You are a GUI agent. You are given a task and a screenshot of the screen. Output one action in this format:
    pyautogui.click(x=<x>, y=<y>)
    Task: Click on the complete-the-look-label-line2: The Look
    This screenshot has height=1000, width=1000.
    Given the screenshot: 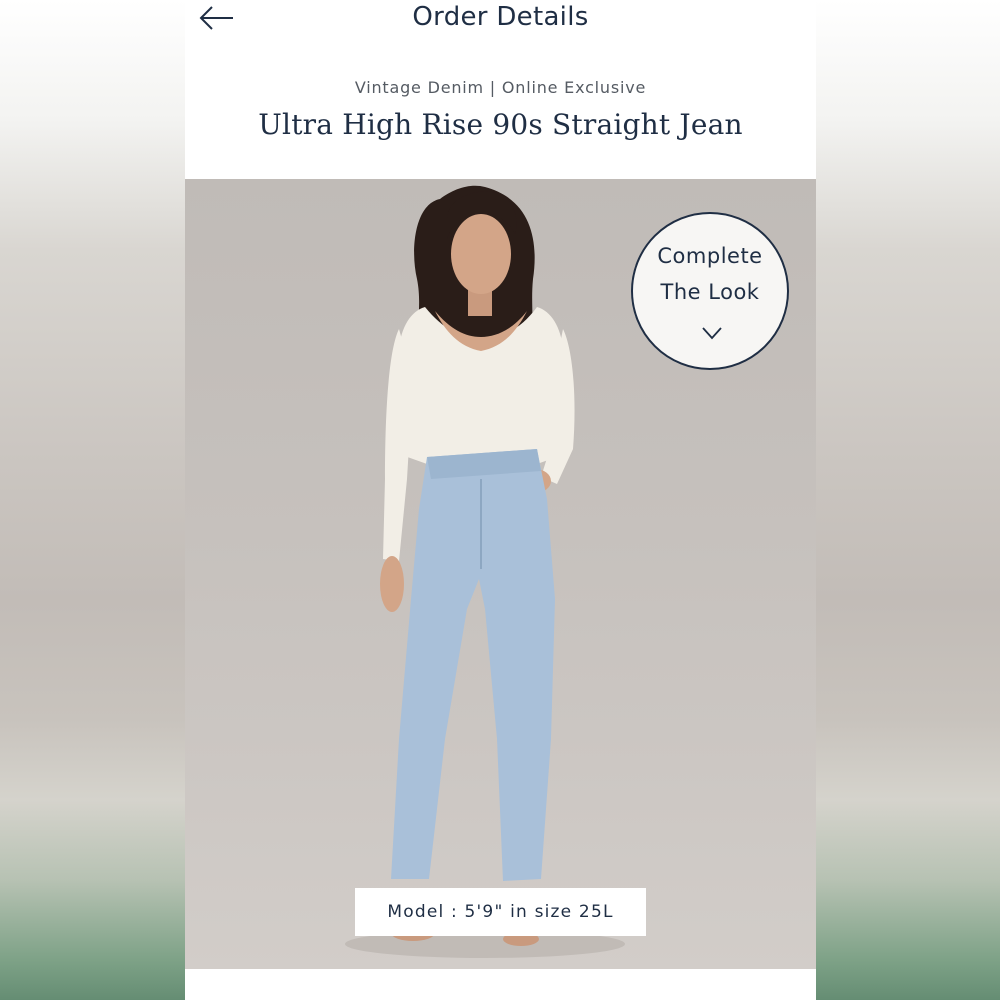 What is the action you would take?
    pyautogui.click(x=710, y=292)
    